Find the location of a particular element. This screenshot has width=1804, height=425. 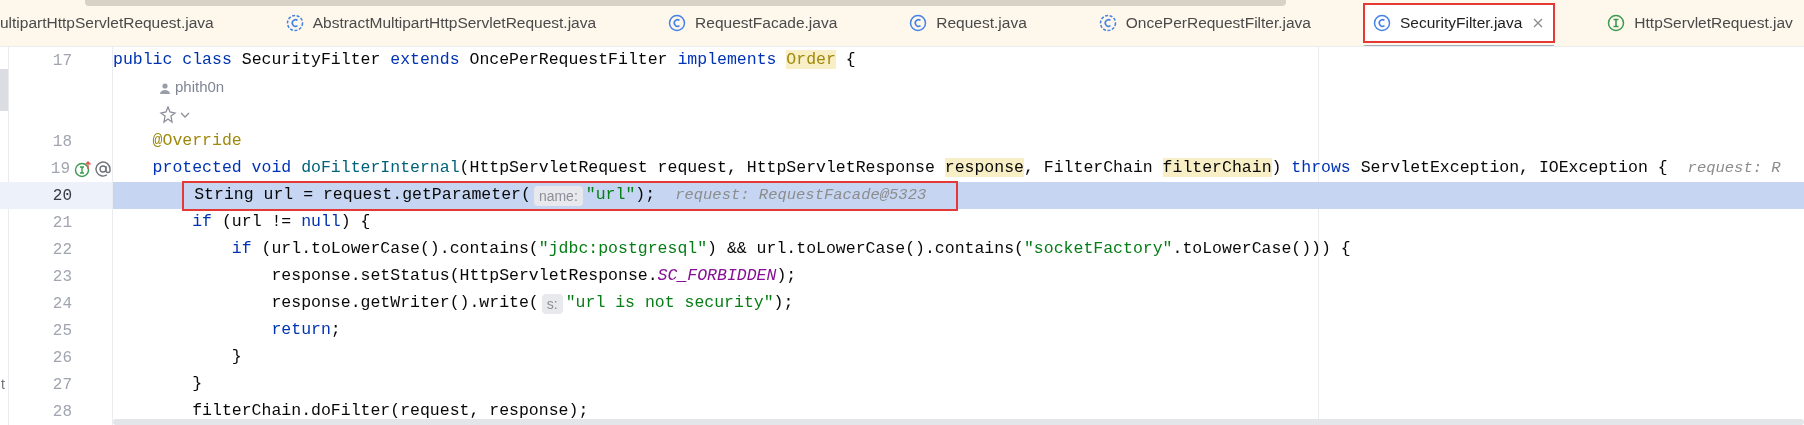

line-number: 24 is located at coordinates (61, 304).